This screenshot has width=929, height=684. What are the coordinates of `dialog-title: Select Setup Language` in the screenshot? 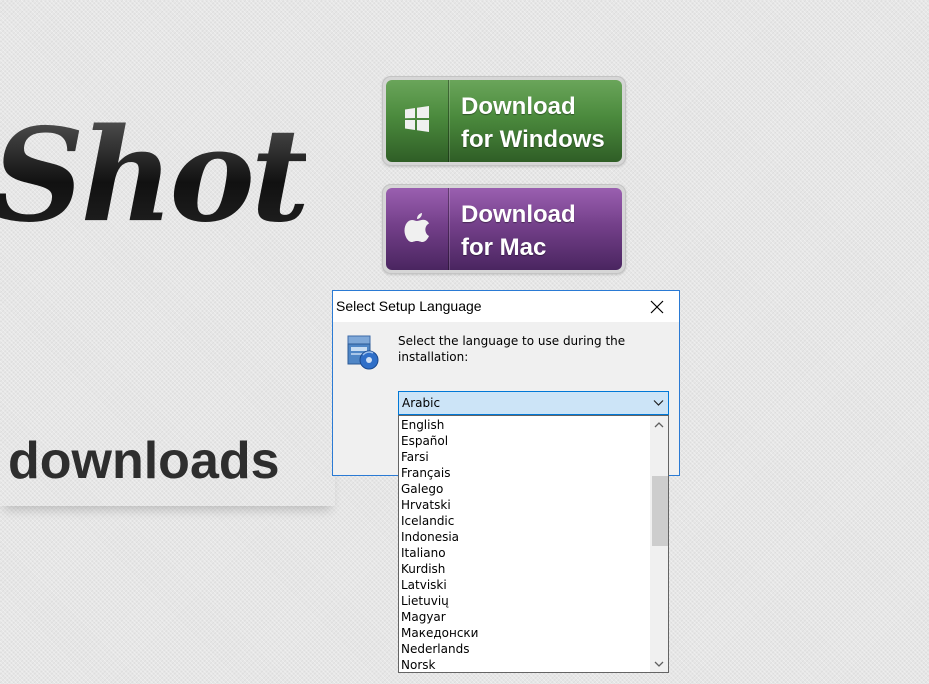 It's located at (409, 306).